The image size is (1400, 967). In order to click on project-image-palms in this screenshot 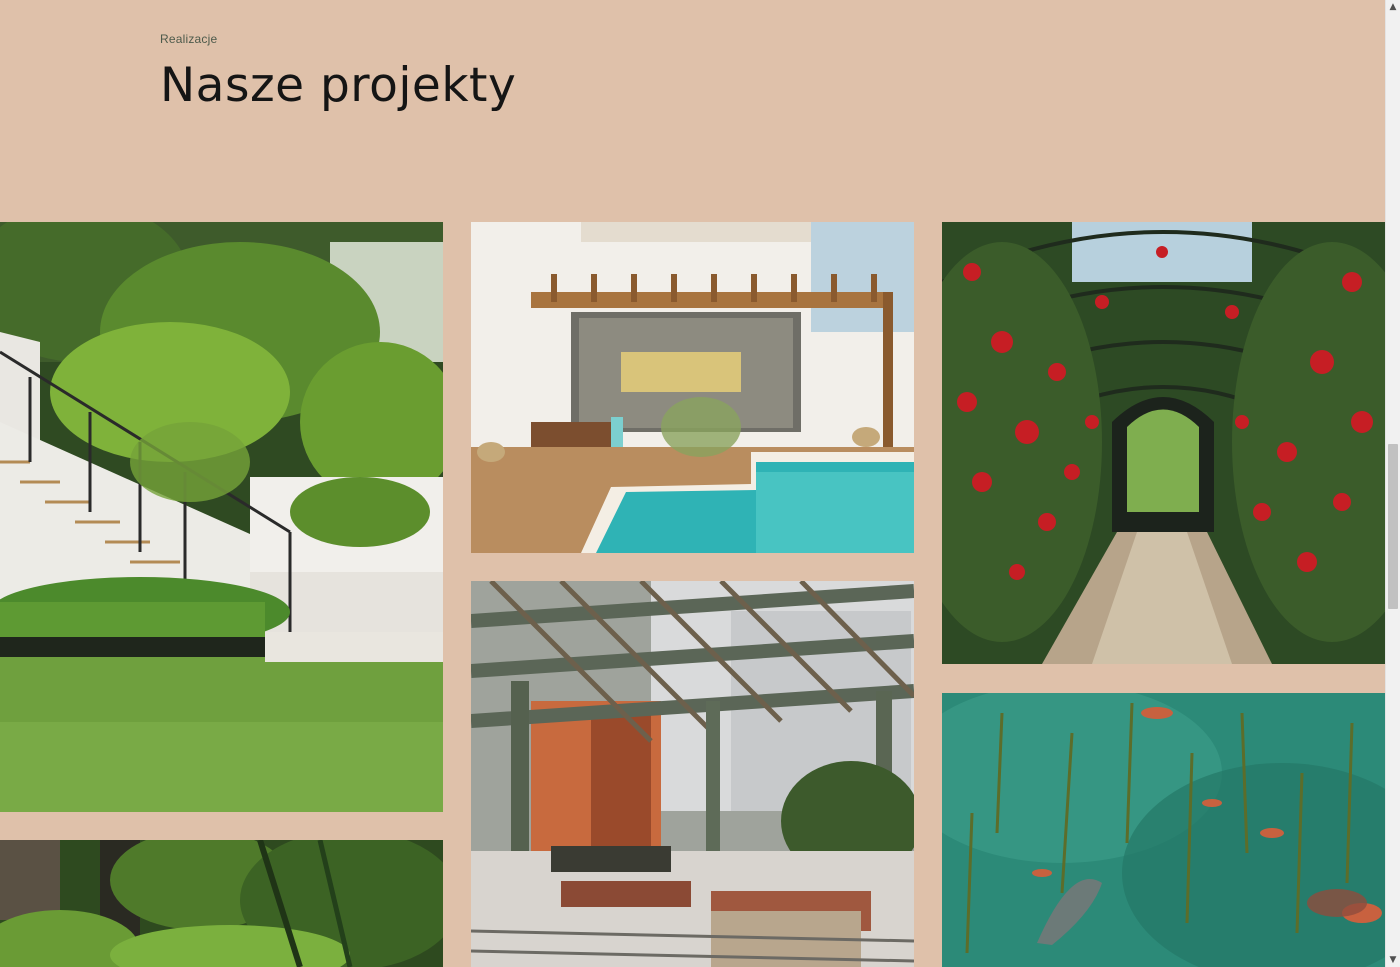, I will do `click(221, 903)`.